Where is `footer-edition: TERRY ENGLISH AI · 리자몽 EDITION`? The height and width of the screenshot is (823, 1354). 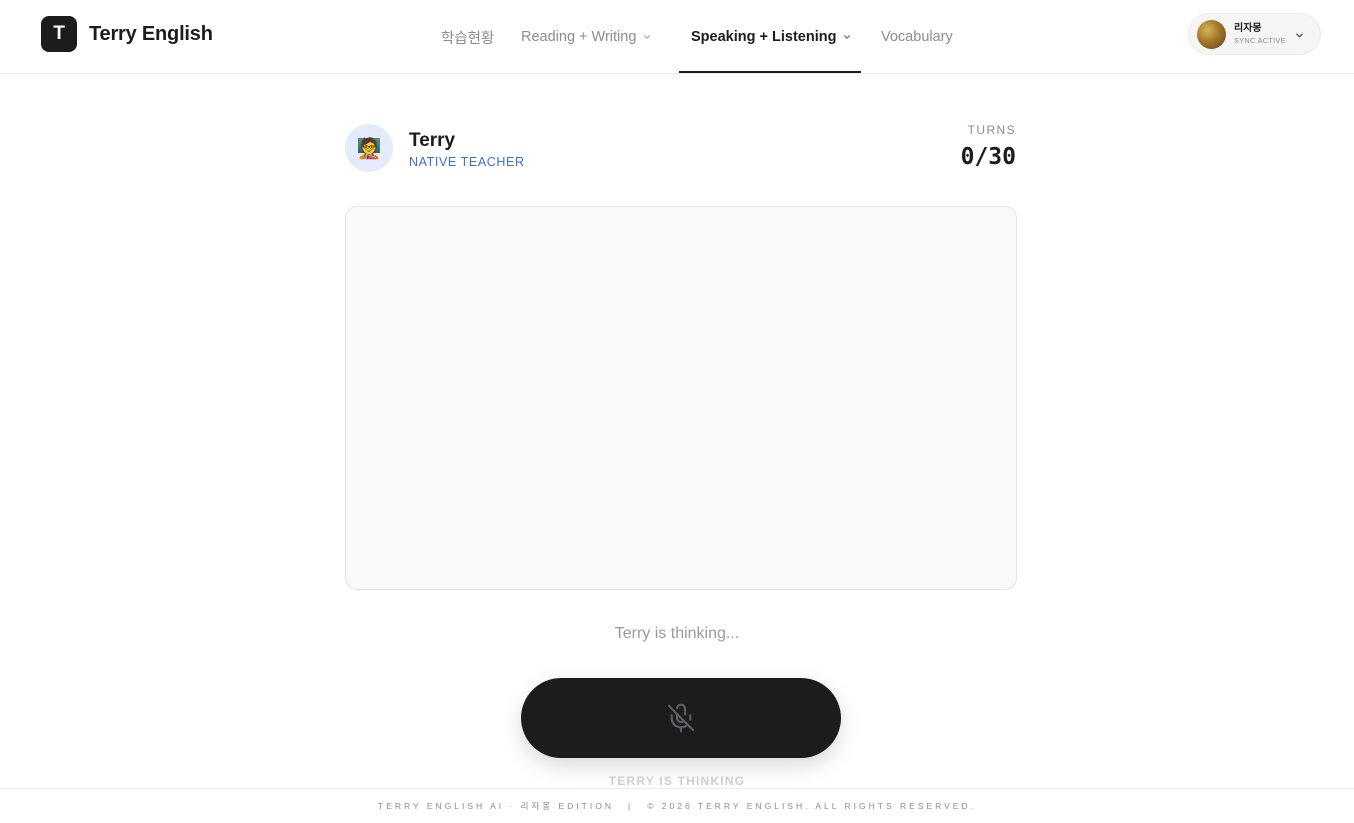 footer-edition: TERRY ENGLISH AI · 리자몽 EDITION is located at coordinates (496, 806).